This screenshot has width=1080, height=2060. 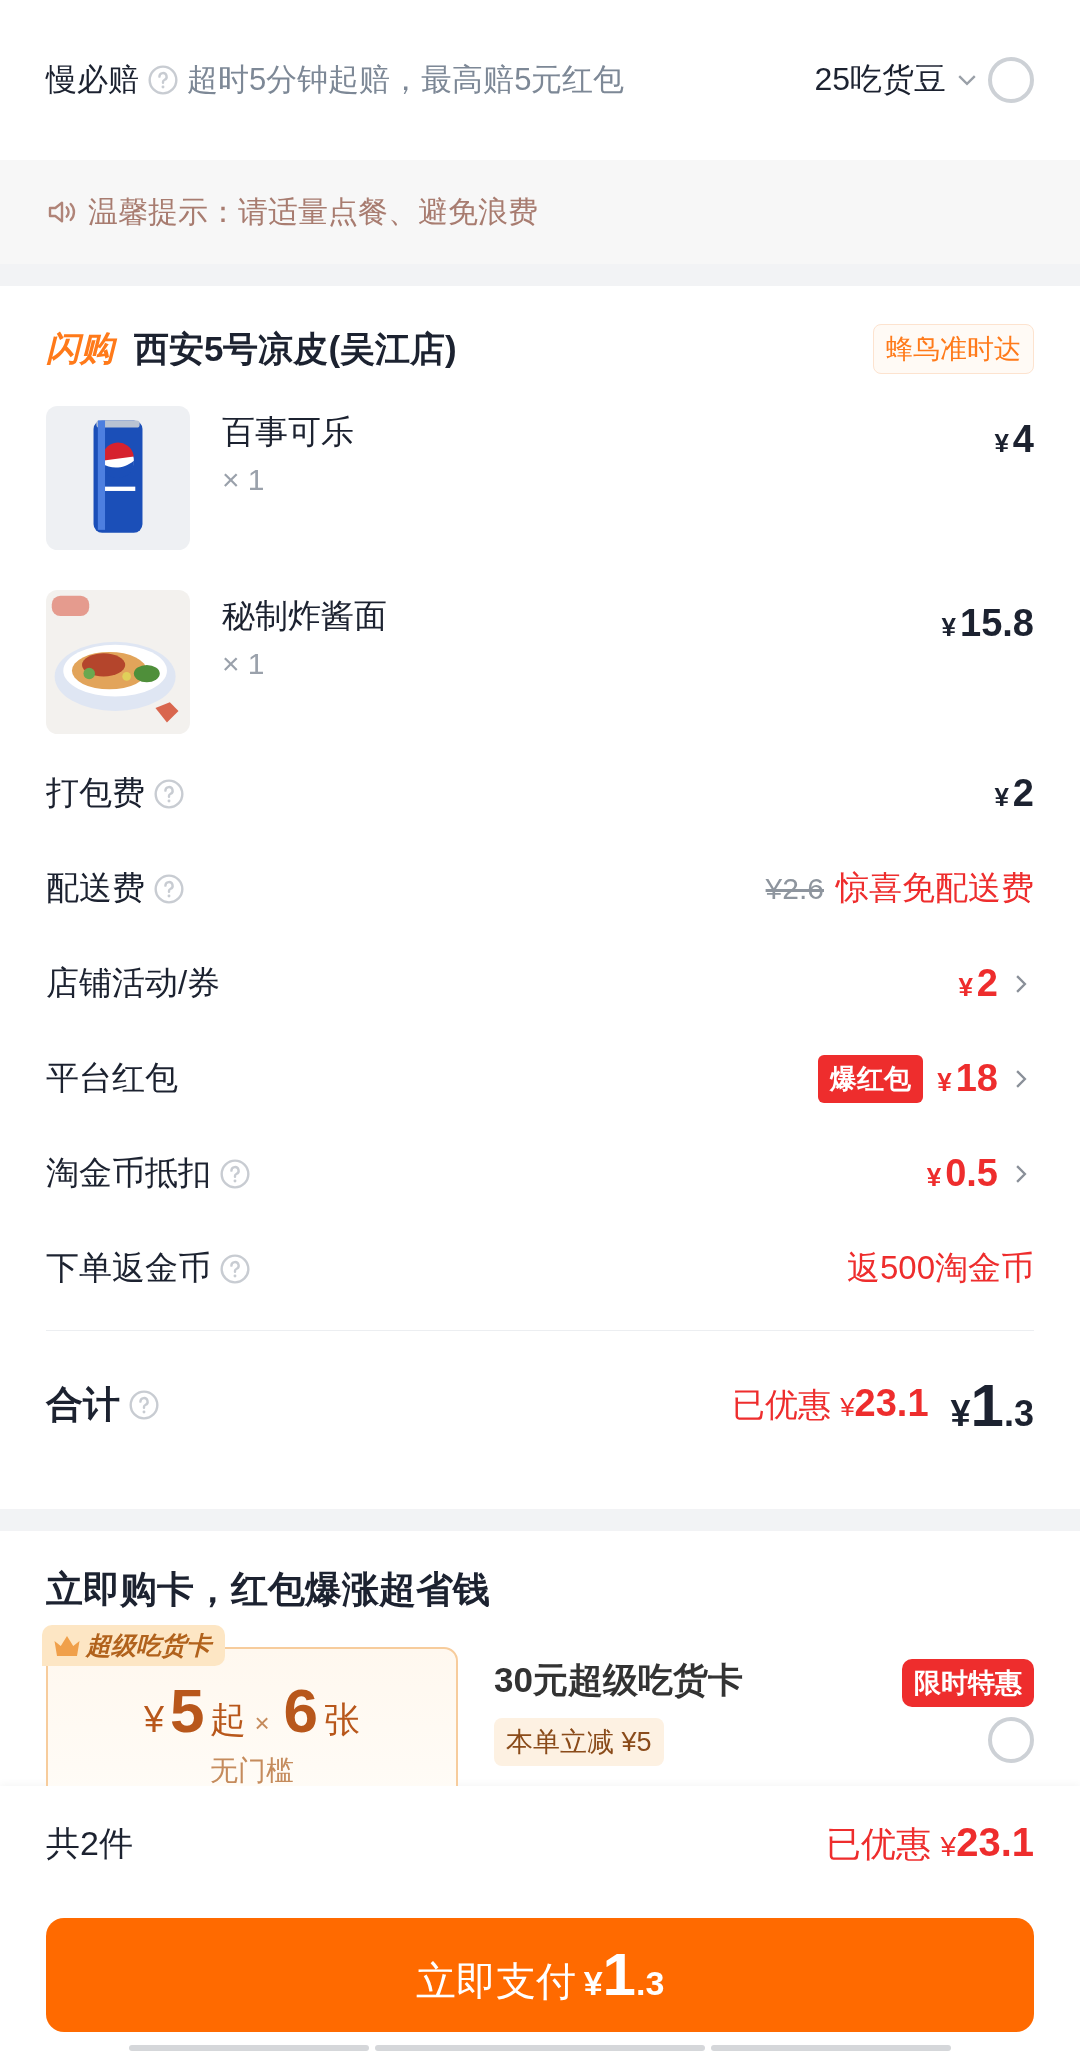 I want to click on discount-tag: 本单立减 ¥5, so click(x=579, y=1742).